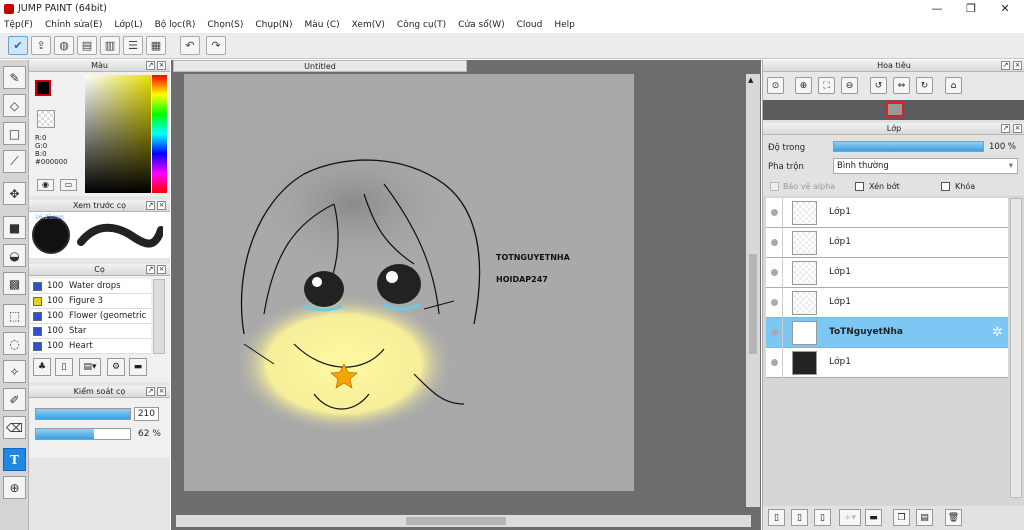 The height and width of the screenshot is (530, 1024). What do you see at coordinates (775, 85) in the screenshot?
I see `zoom-fit-icon: ⊙` at bounding box center [775, 85].